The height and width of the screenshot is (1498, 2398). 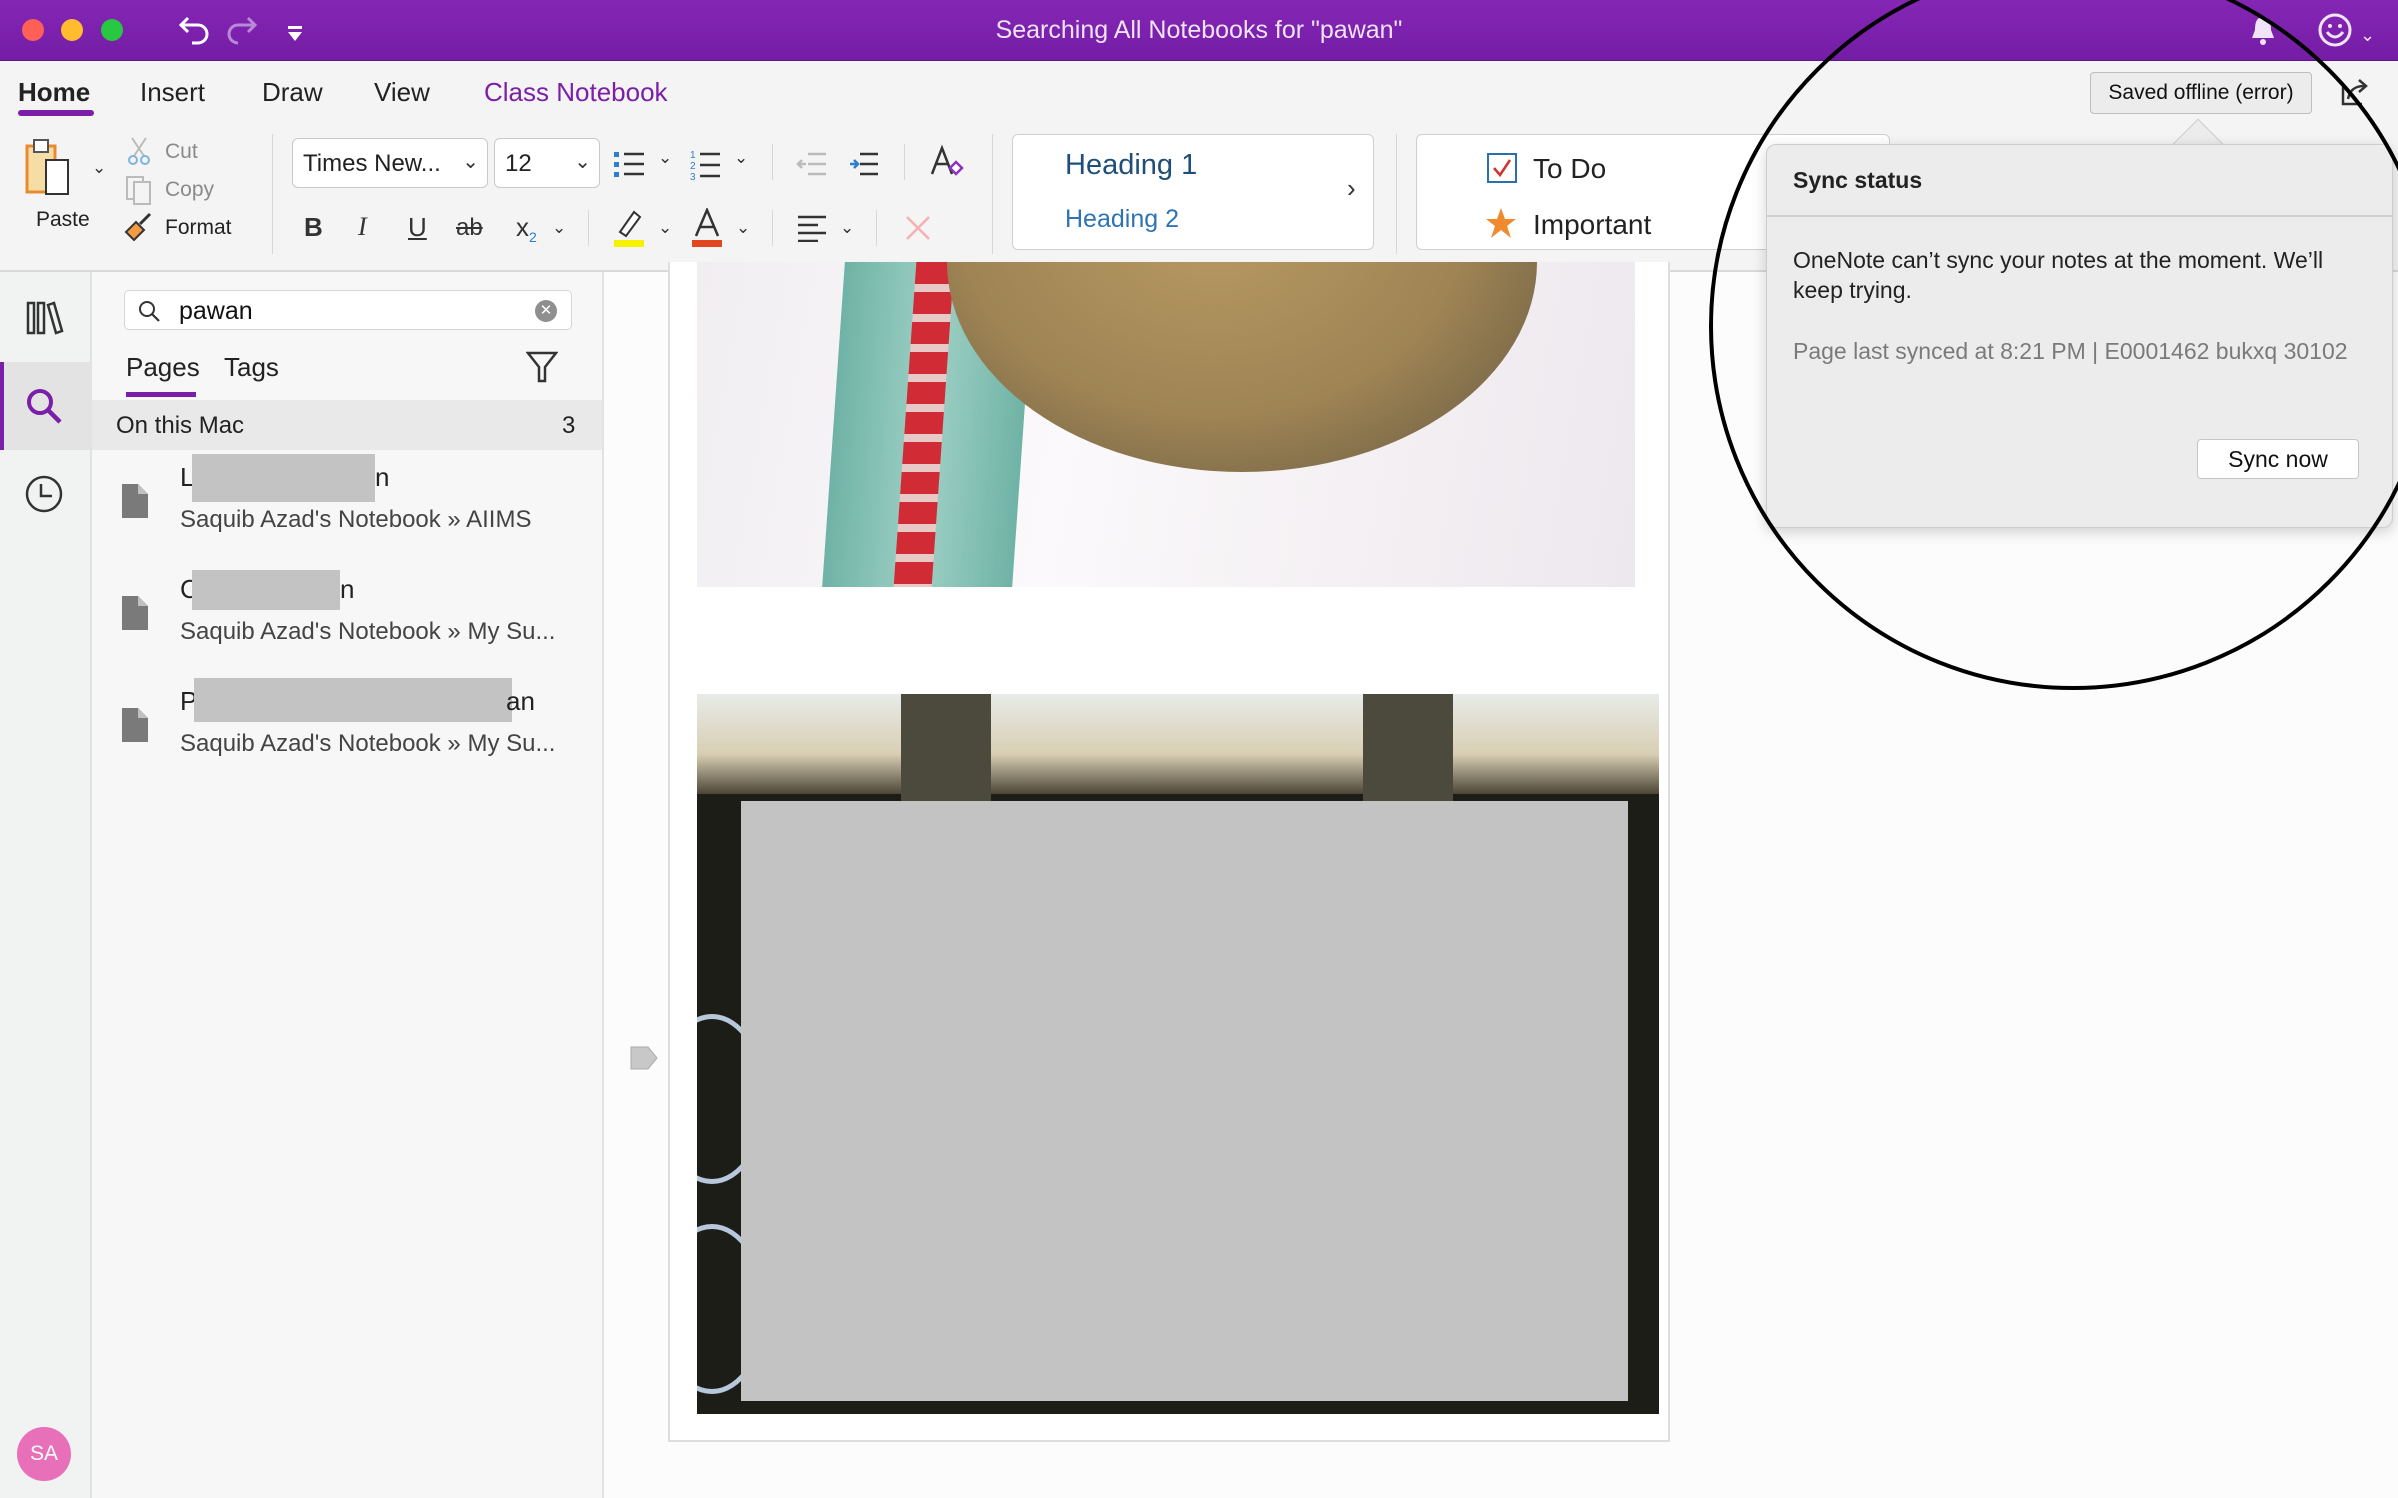 I want to click on format-painter-button: Format, so click(x=198, y=228).